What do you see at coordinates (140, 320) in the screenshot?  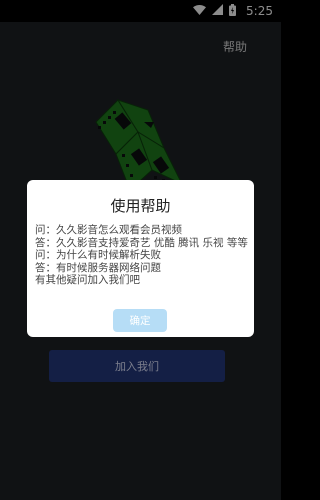 I see `ok-button: 确定` at bounding box center [140, 320].